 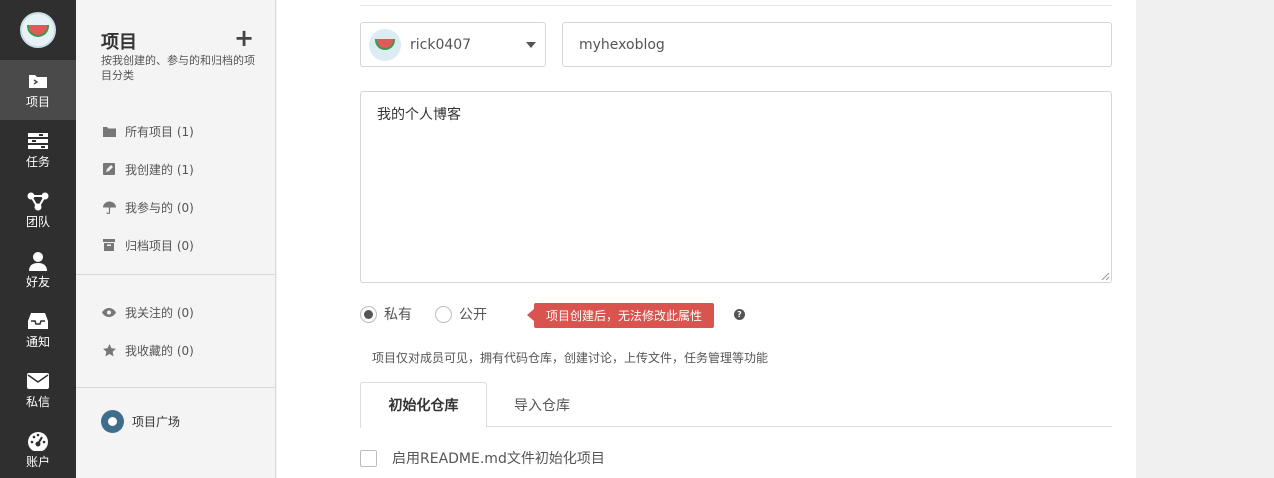 I want to click on resize-handle-icon, so click(x=1105, y=276).